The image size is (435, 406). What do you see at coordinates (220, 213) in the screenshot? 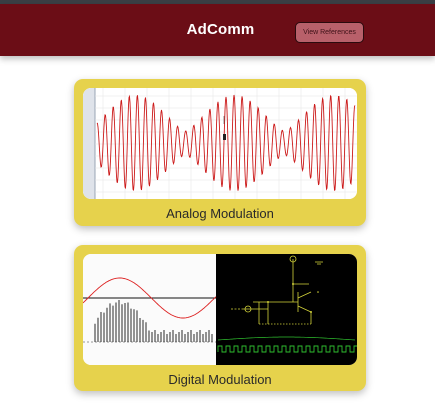
I see `card-label-analog: Analog Modulation` at bounding box center [220, 213].